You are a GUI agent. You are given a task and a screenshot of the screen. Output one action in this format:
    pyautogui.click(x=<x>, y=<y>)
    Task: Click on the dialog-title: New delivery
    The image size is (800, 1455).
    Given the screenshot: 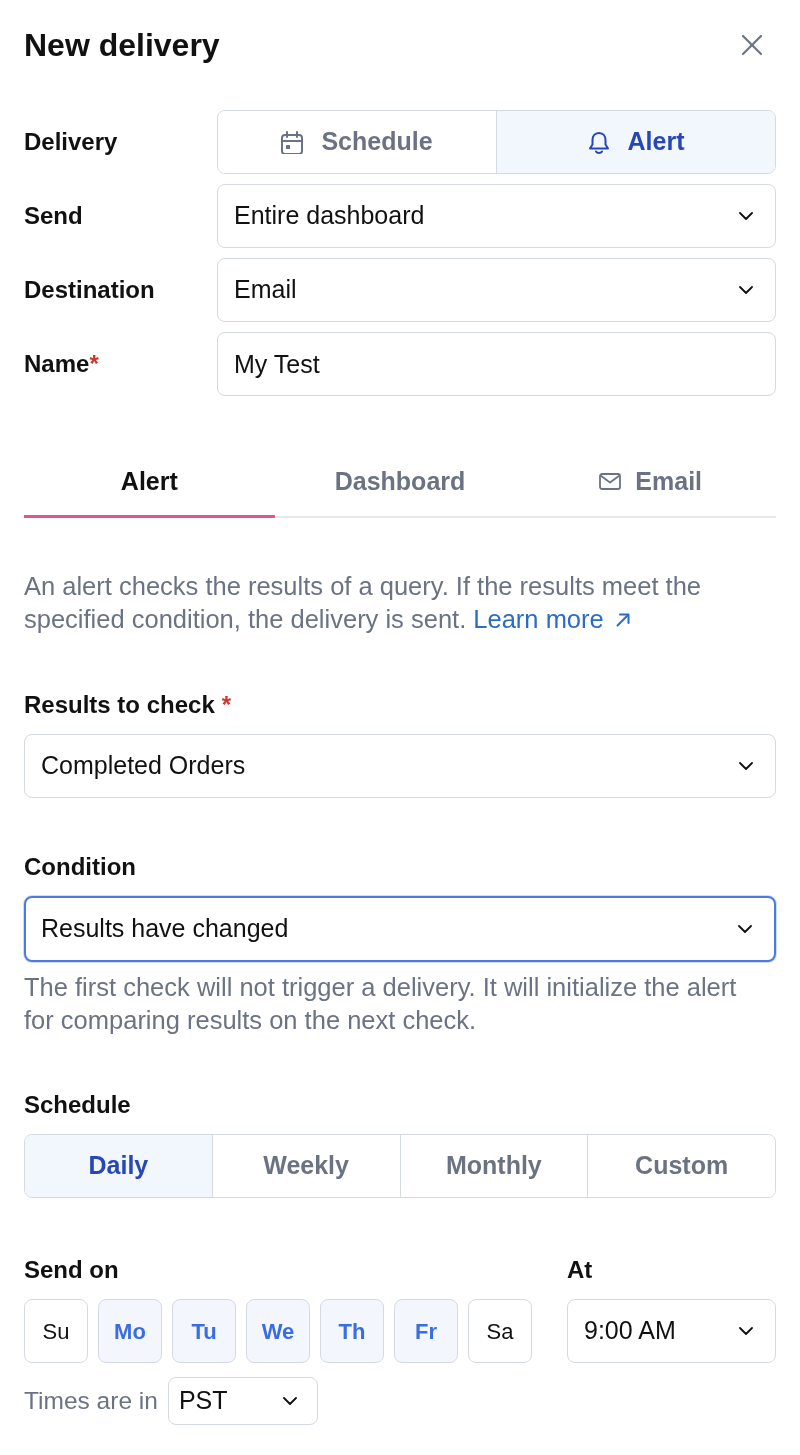 What is the action you would take?
    pyautogui.click(x=122, y=45)
    